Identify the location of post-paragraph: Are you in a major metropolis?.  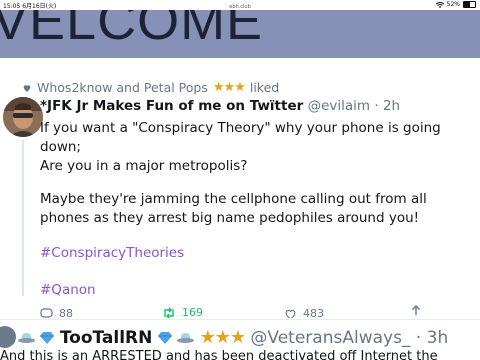
(144, 166).